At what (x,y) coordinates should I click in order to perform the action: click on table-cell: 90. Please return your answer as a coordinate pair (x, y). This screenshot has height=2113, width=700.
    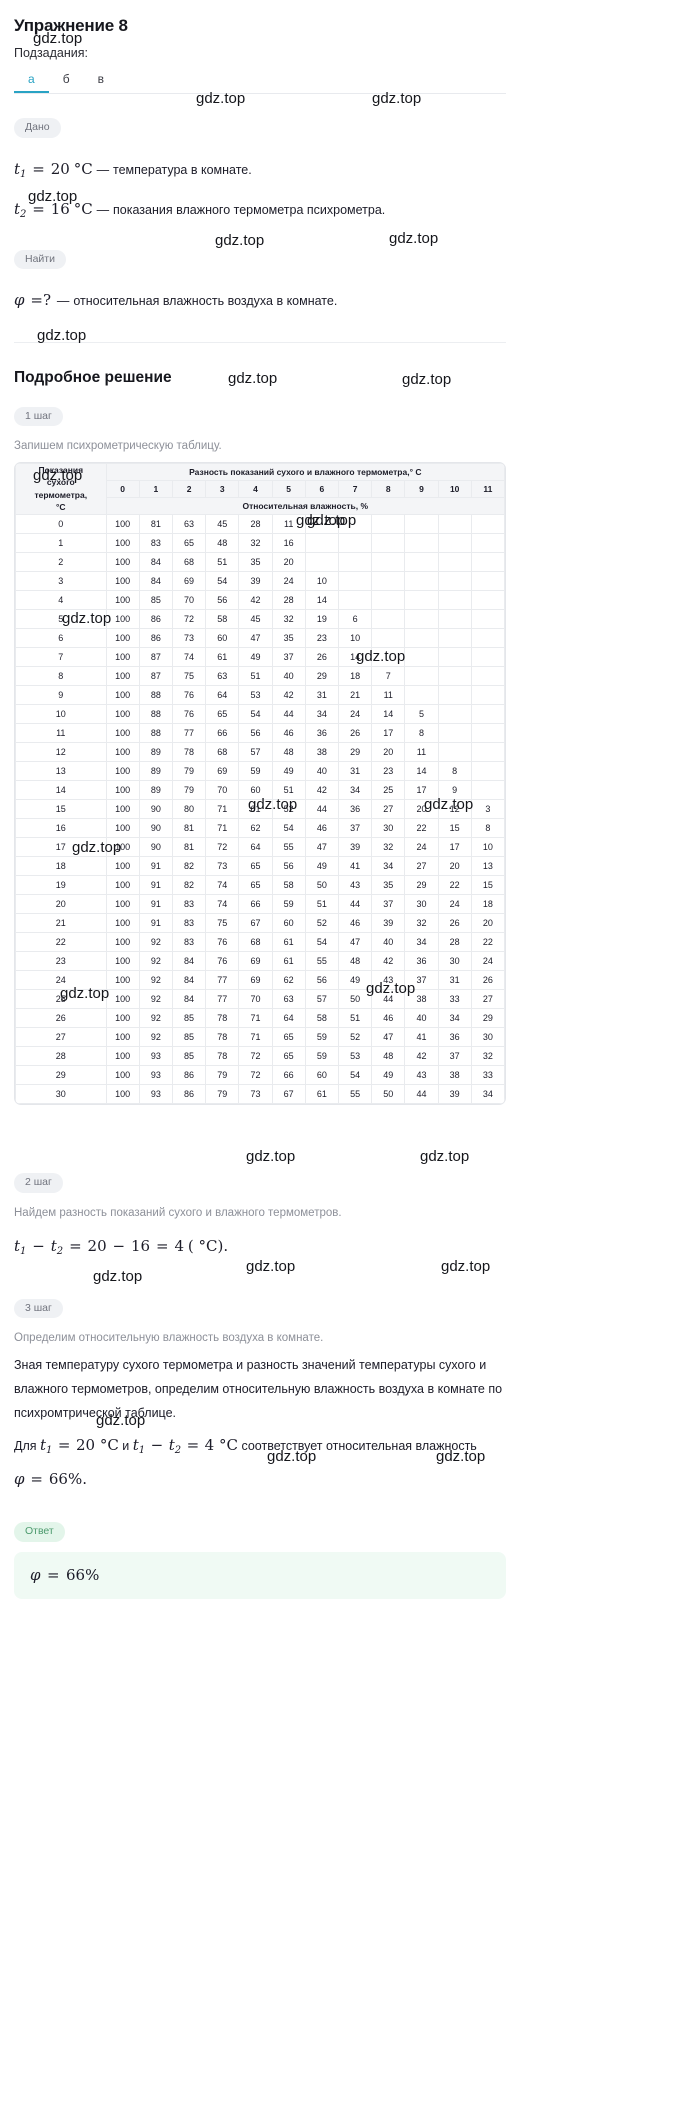
    Looking at the image, I should click on (155, 809).